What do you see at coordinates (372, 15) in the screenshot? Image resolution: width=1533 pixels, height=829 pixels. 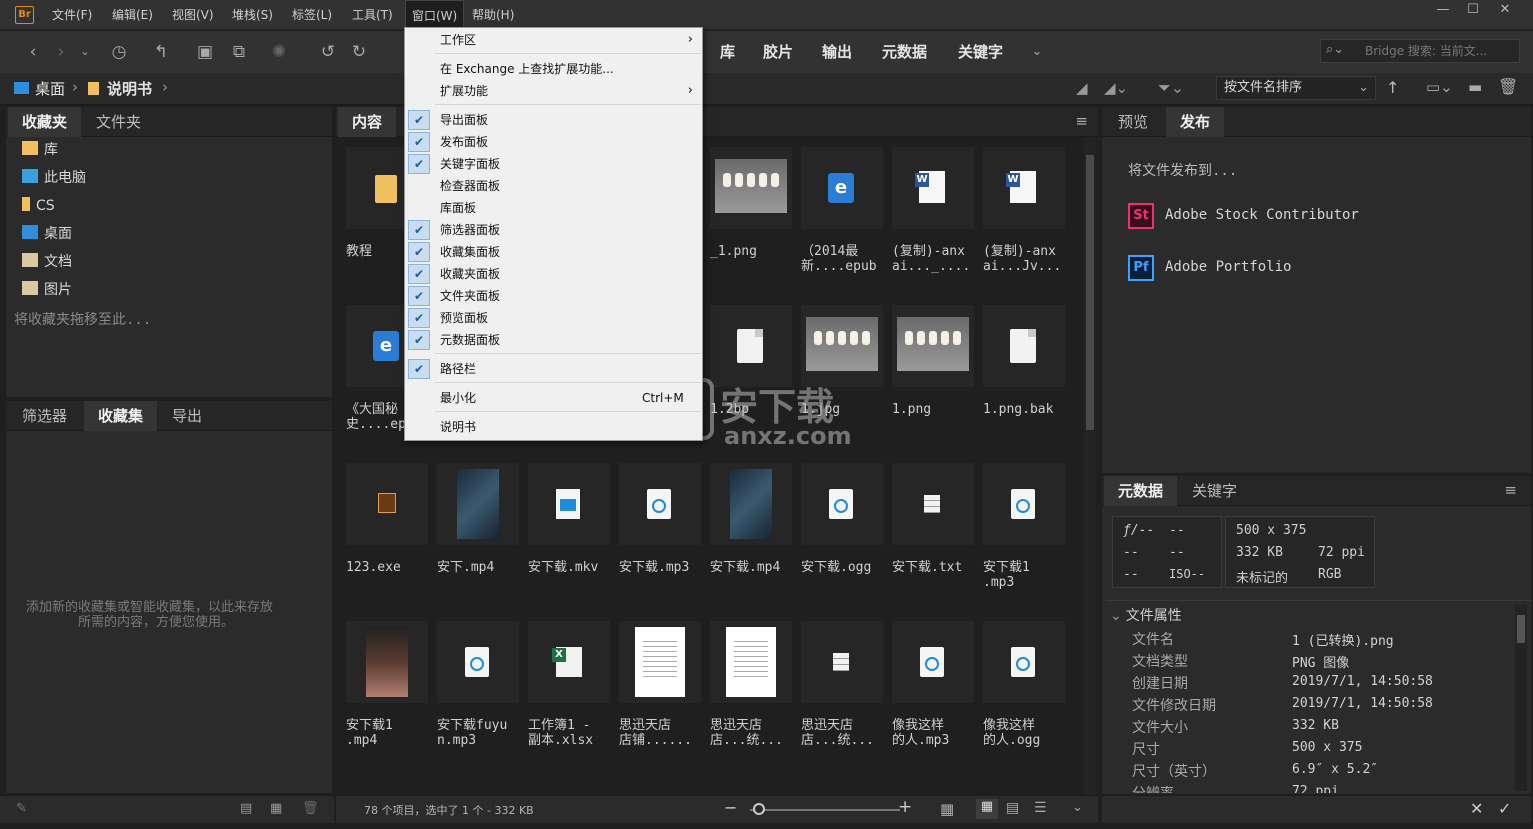 I see `menu-tools: 工具(T)` at bounding box center [372, 15].